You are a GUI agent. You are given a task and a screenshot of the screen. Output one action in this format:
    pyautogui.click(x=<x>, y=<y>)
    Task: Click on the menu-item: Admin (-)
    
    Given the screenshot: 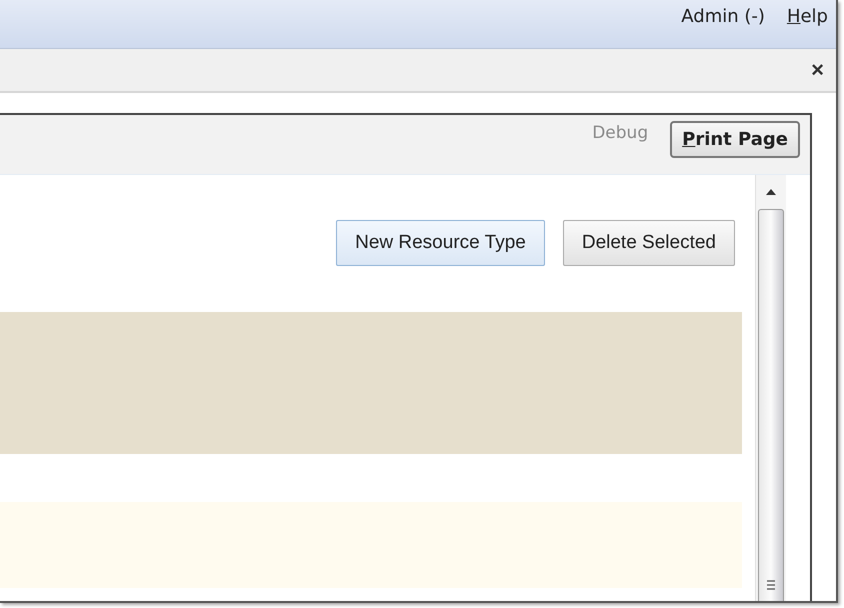 What is the action you would take?
    pyautogui.click(x=723, y=16)
    